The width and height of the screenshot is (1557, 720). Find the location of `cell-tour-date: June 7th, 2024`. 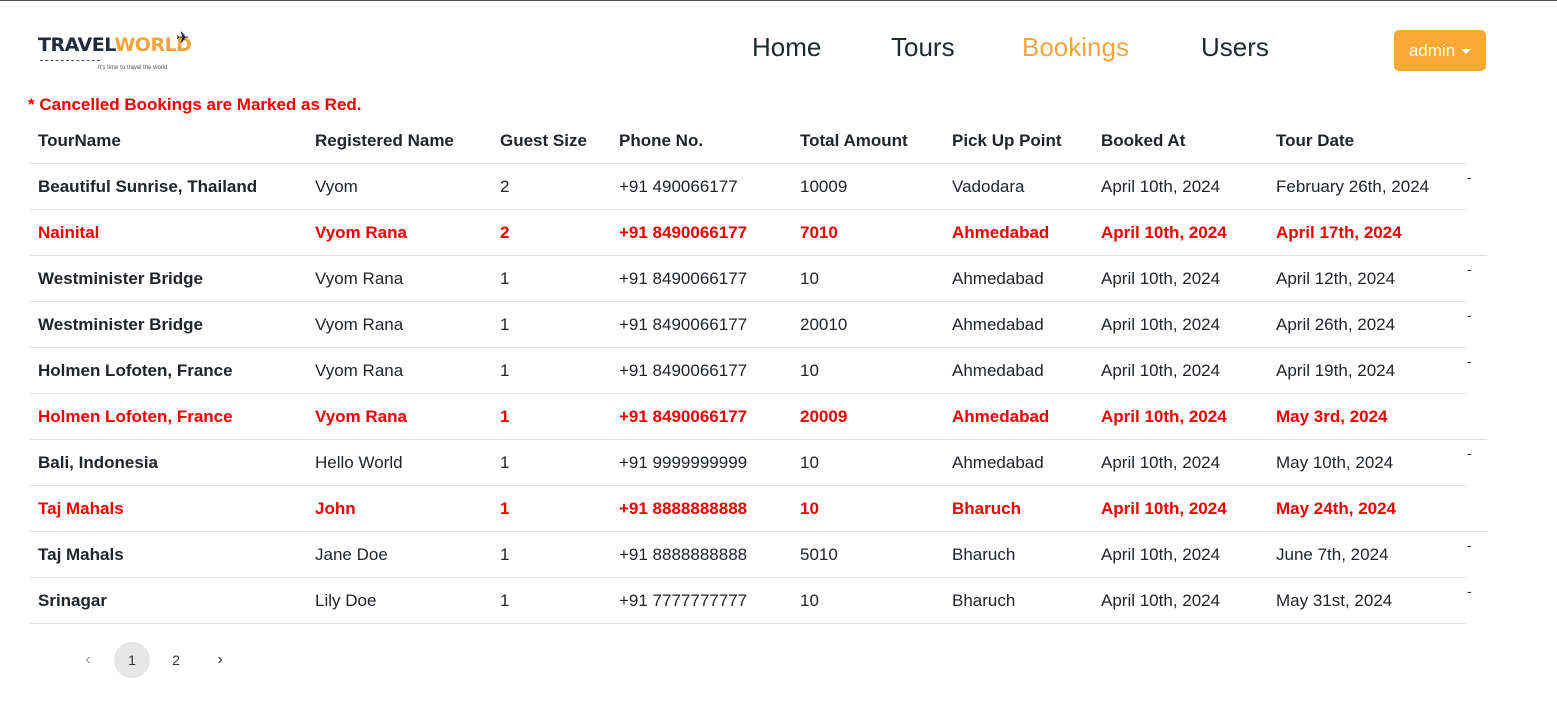

cell-tour-date: June 7th, 2024 is located at coordinates (1332, 554).